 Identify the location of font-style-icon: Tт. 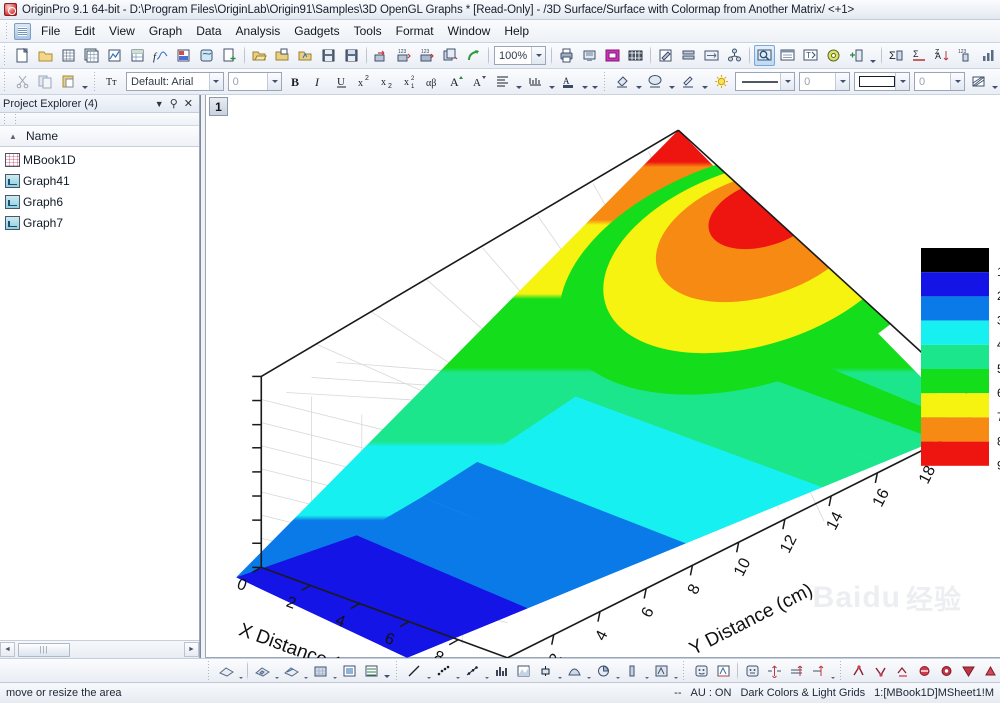
(112, 81).